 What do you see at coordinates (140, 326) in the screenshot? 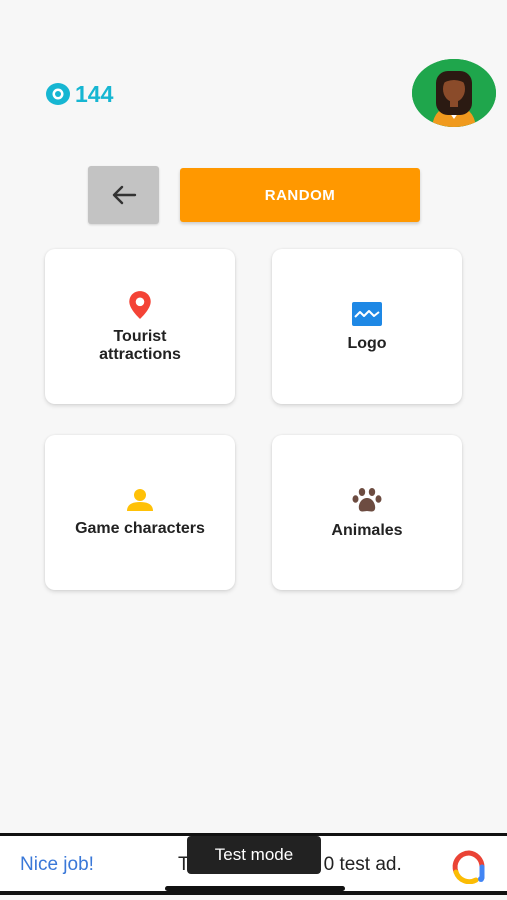
I see `category-card-tourist-attractions: Tourist attractions` at bounding box center [140, 326].